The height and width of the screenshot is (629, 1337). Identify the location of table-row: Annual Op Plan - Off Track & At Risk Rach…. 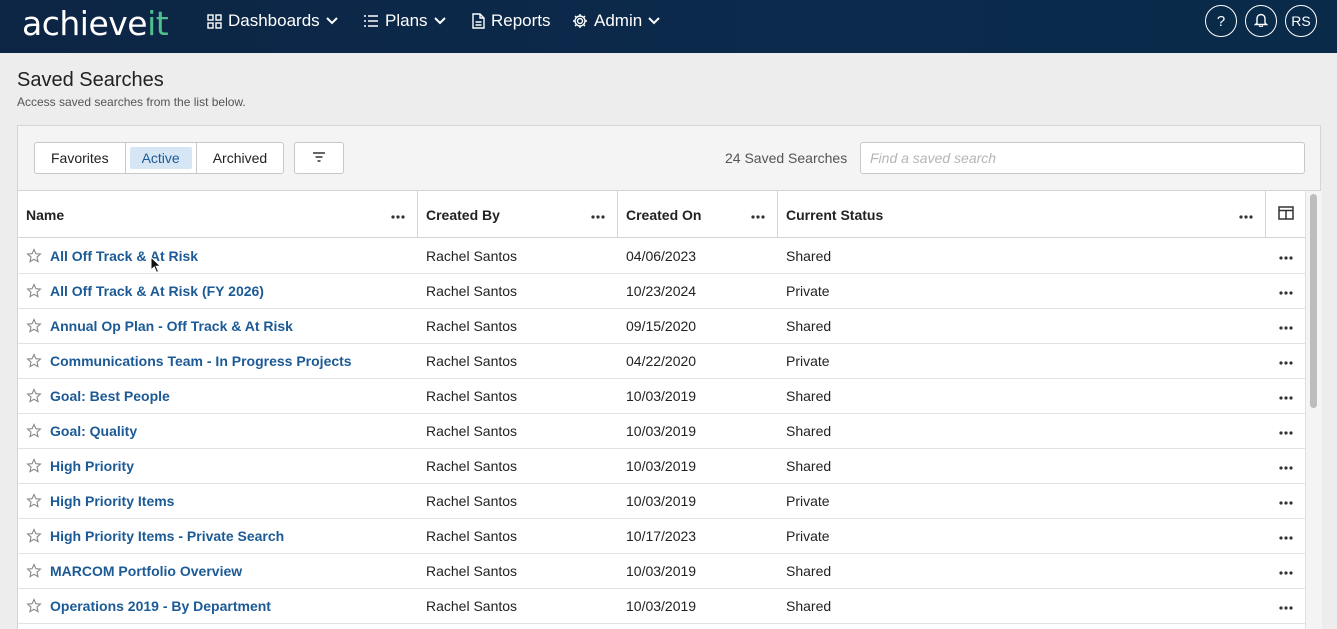
(661, 326).